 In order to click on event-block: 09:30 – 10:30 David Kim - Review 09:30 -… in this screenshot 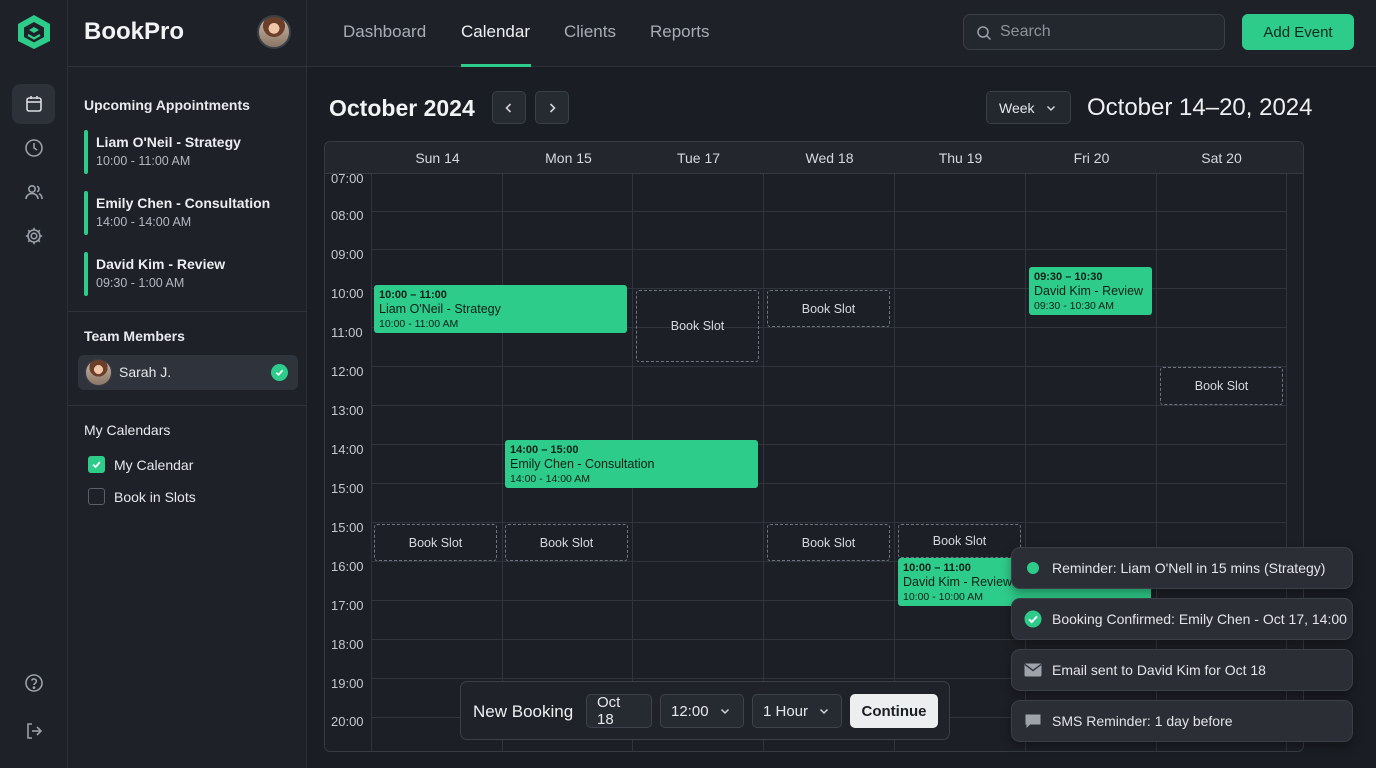, I will do `click(1090, 291)`.